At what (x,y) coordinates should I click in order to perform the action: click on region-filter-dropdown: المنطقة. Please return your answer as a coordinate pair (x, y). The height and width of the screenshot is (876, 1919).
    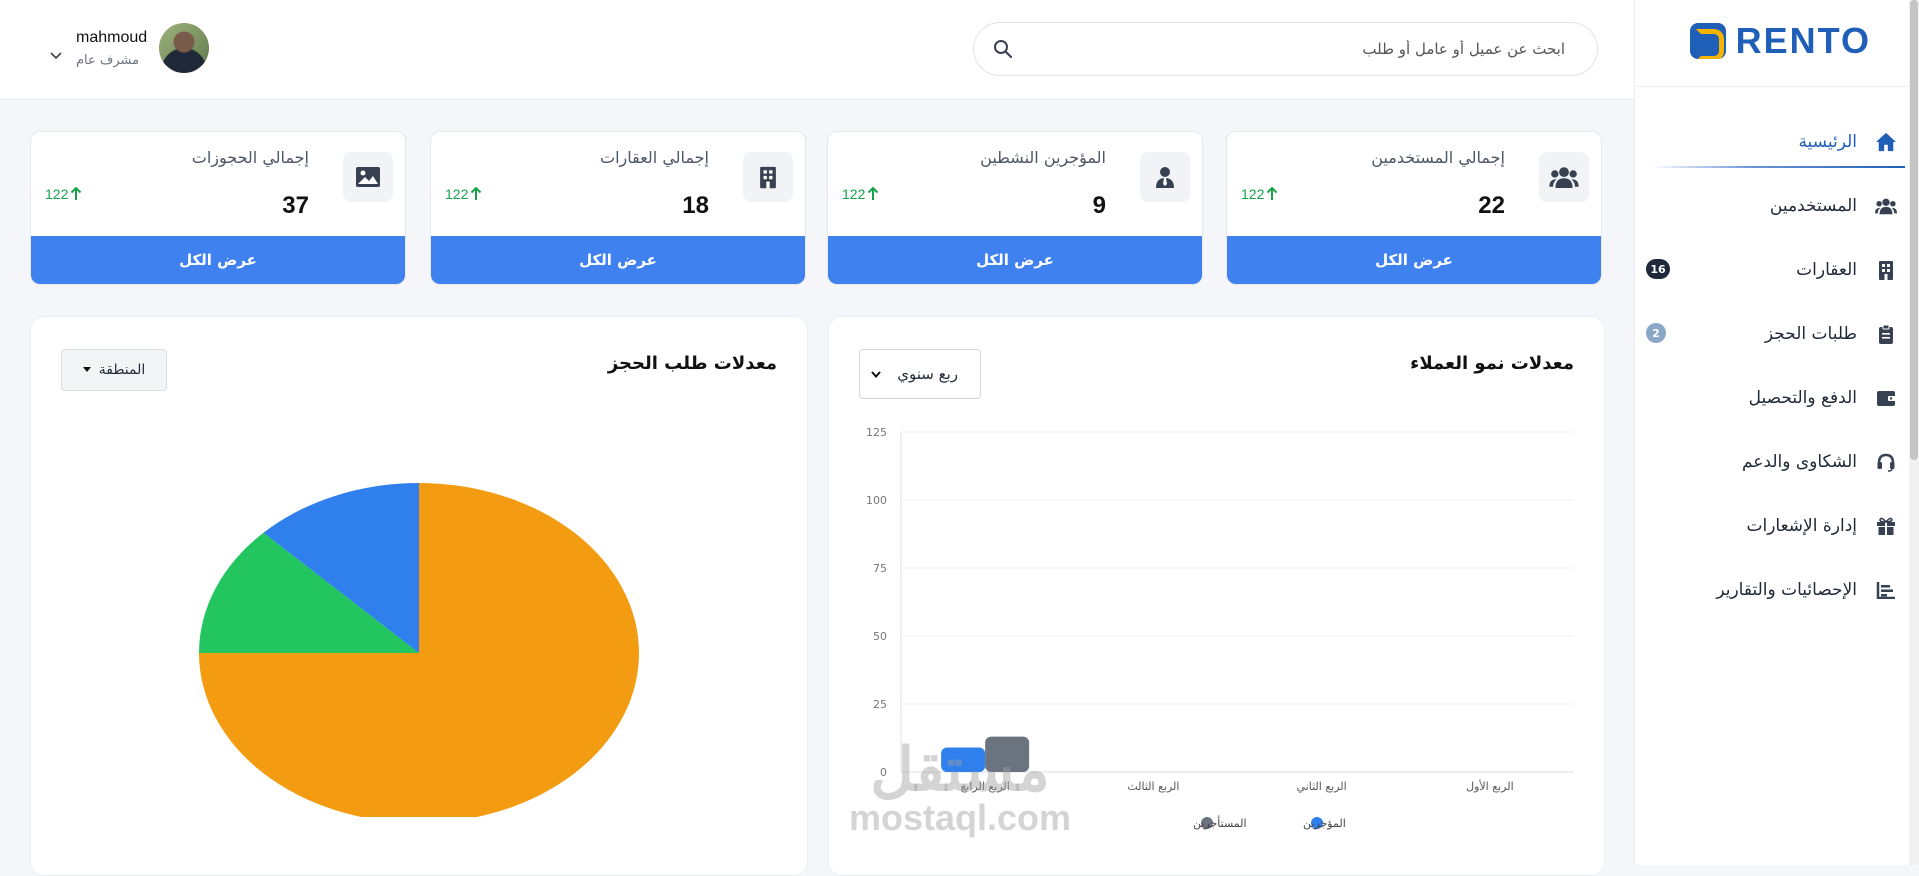
    Looking at the image, I should click on (114, 370).